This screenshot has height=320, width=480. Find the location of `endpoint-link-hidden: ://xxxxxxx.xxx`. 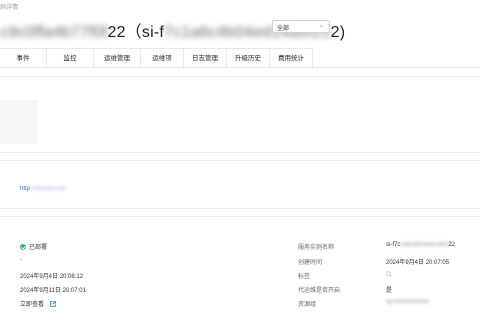

endpoint-link-hidden: ://xxxxxxx.xxx is located at coordinates (48, 189).